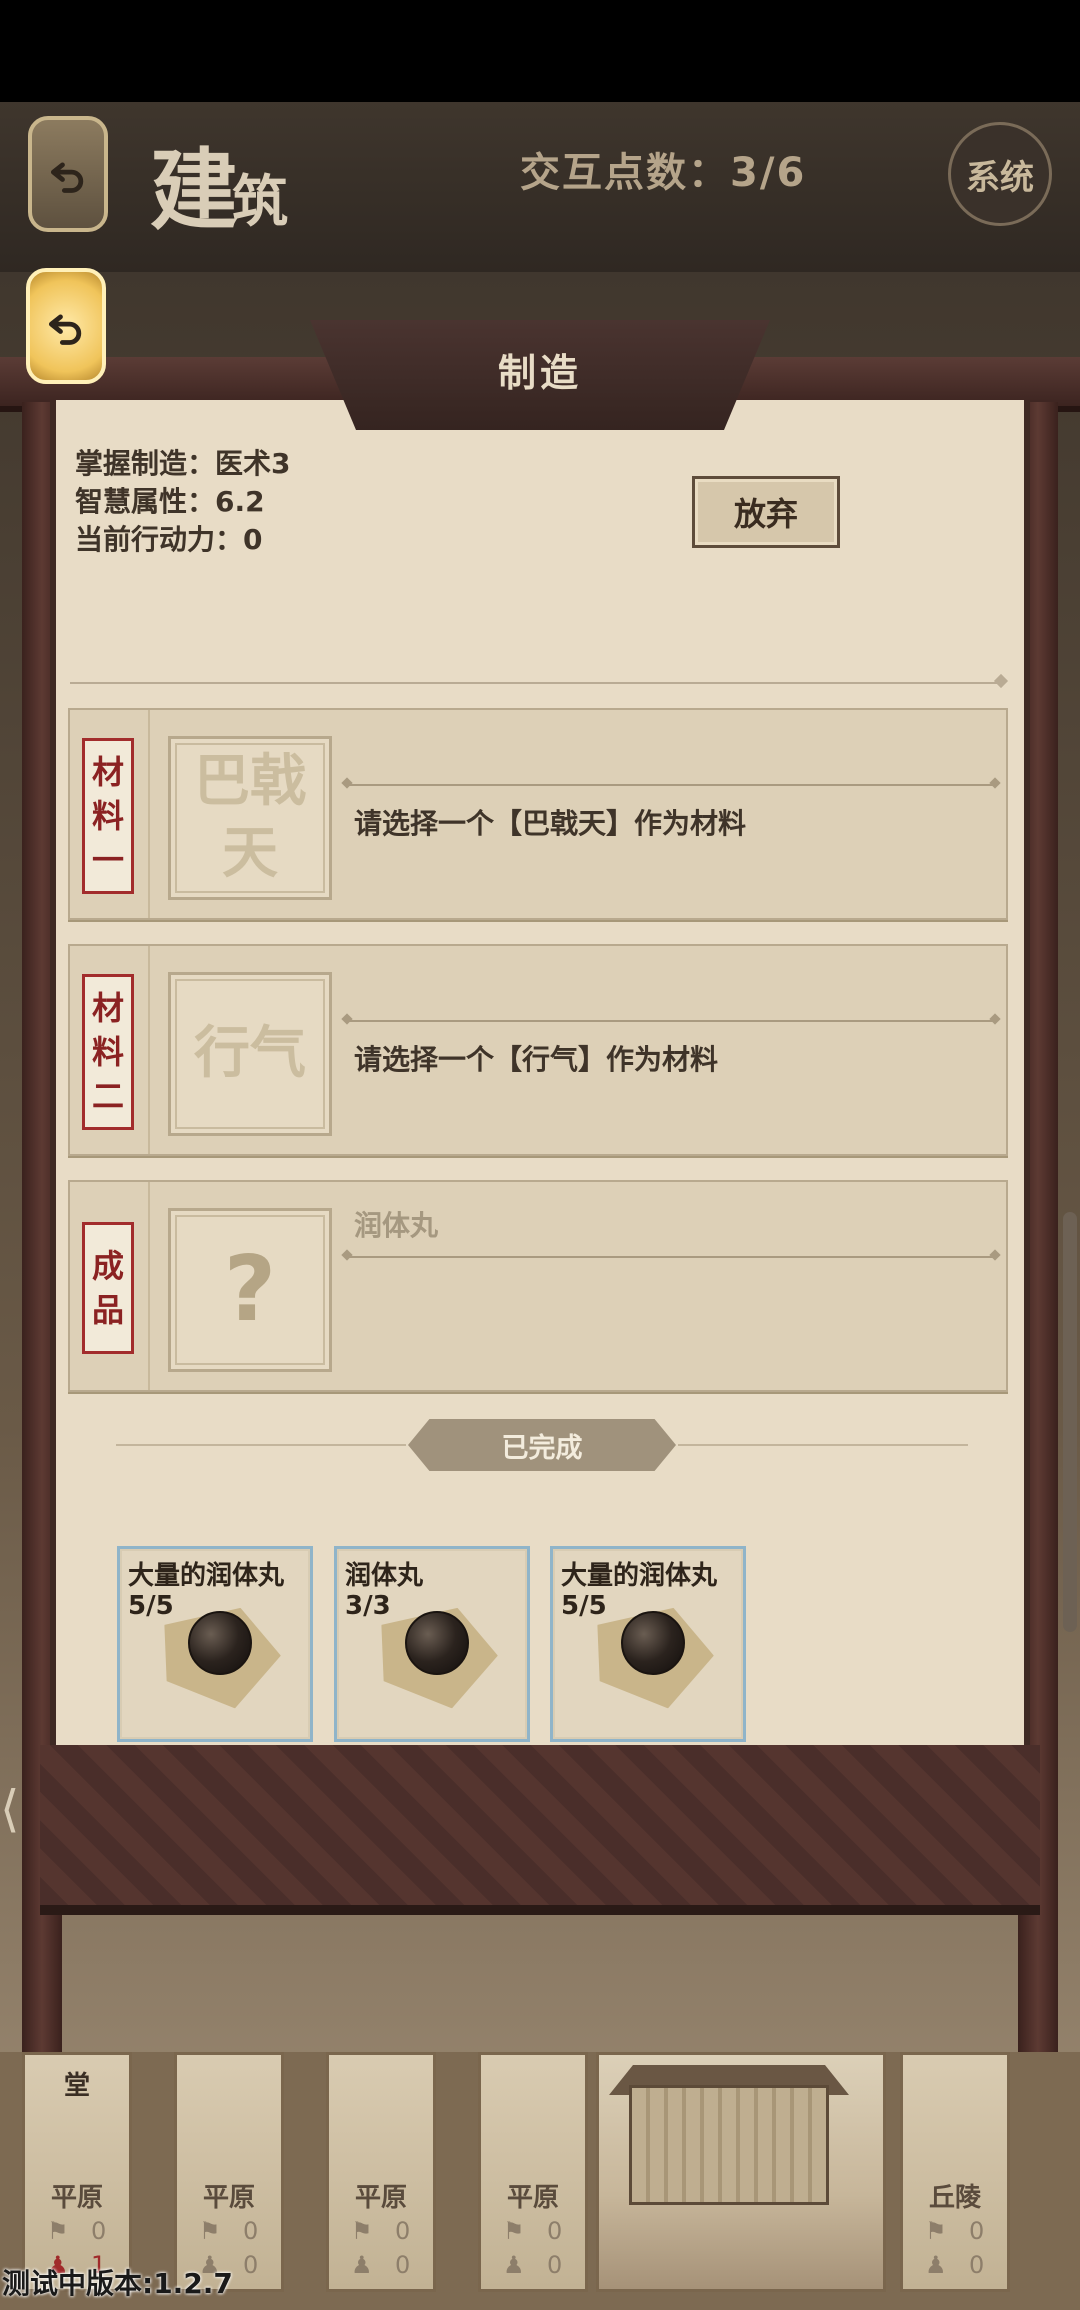  Describe the element at coordinates (535, 683) in the screenshot. I see `divider` at that location.